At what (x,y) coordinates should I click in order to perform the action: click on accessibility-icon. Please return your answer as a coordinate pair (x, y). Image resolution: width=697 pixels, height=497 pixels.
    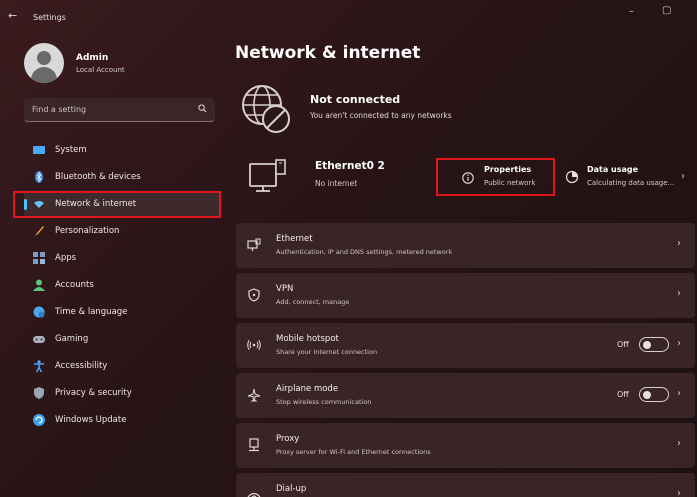
    Looking at the image, I should click on (39, 366).